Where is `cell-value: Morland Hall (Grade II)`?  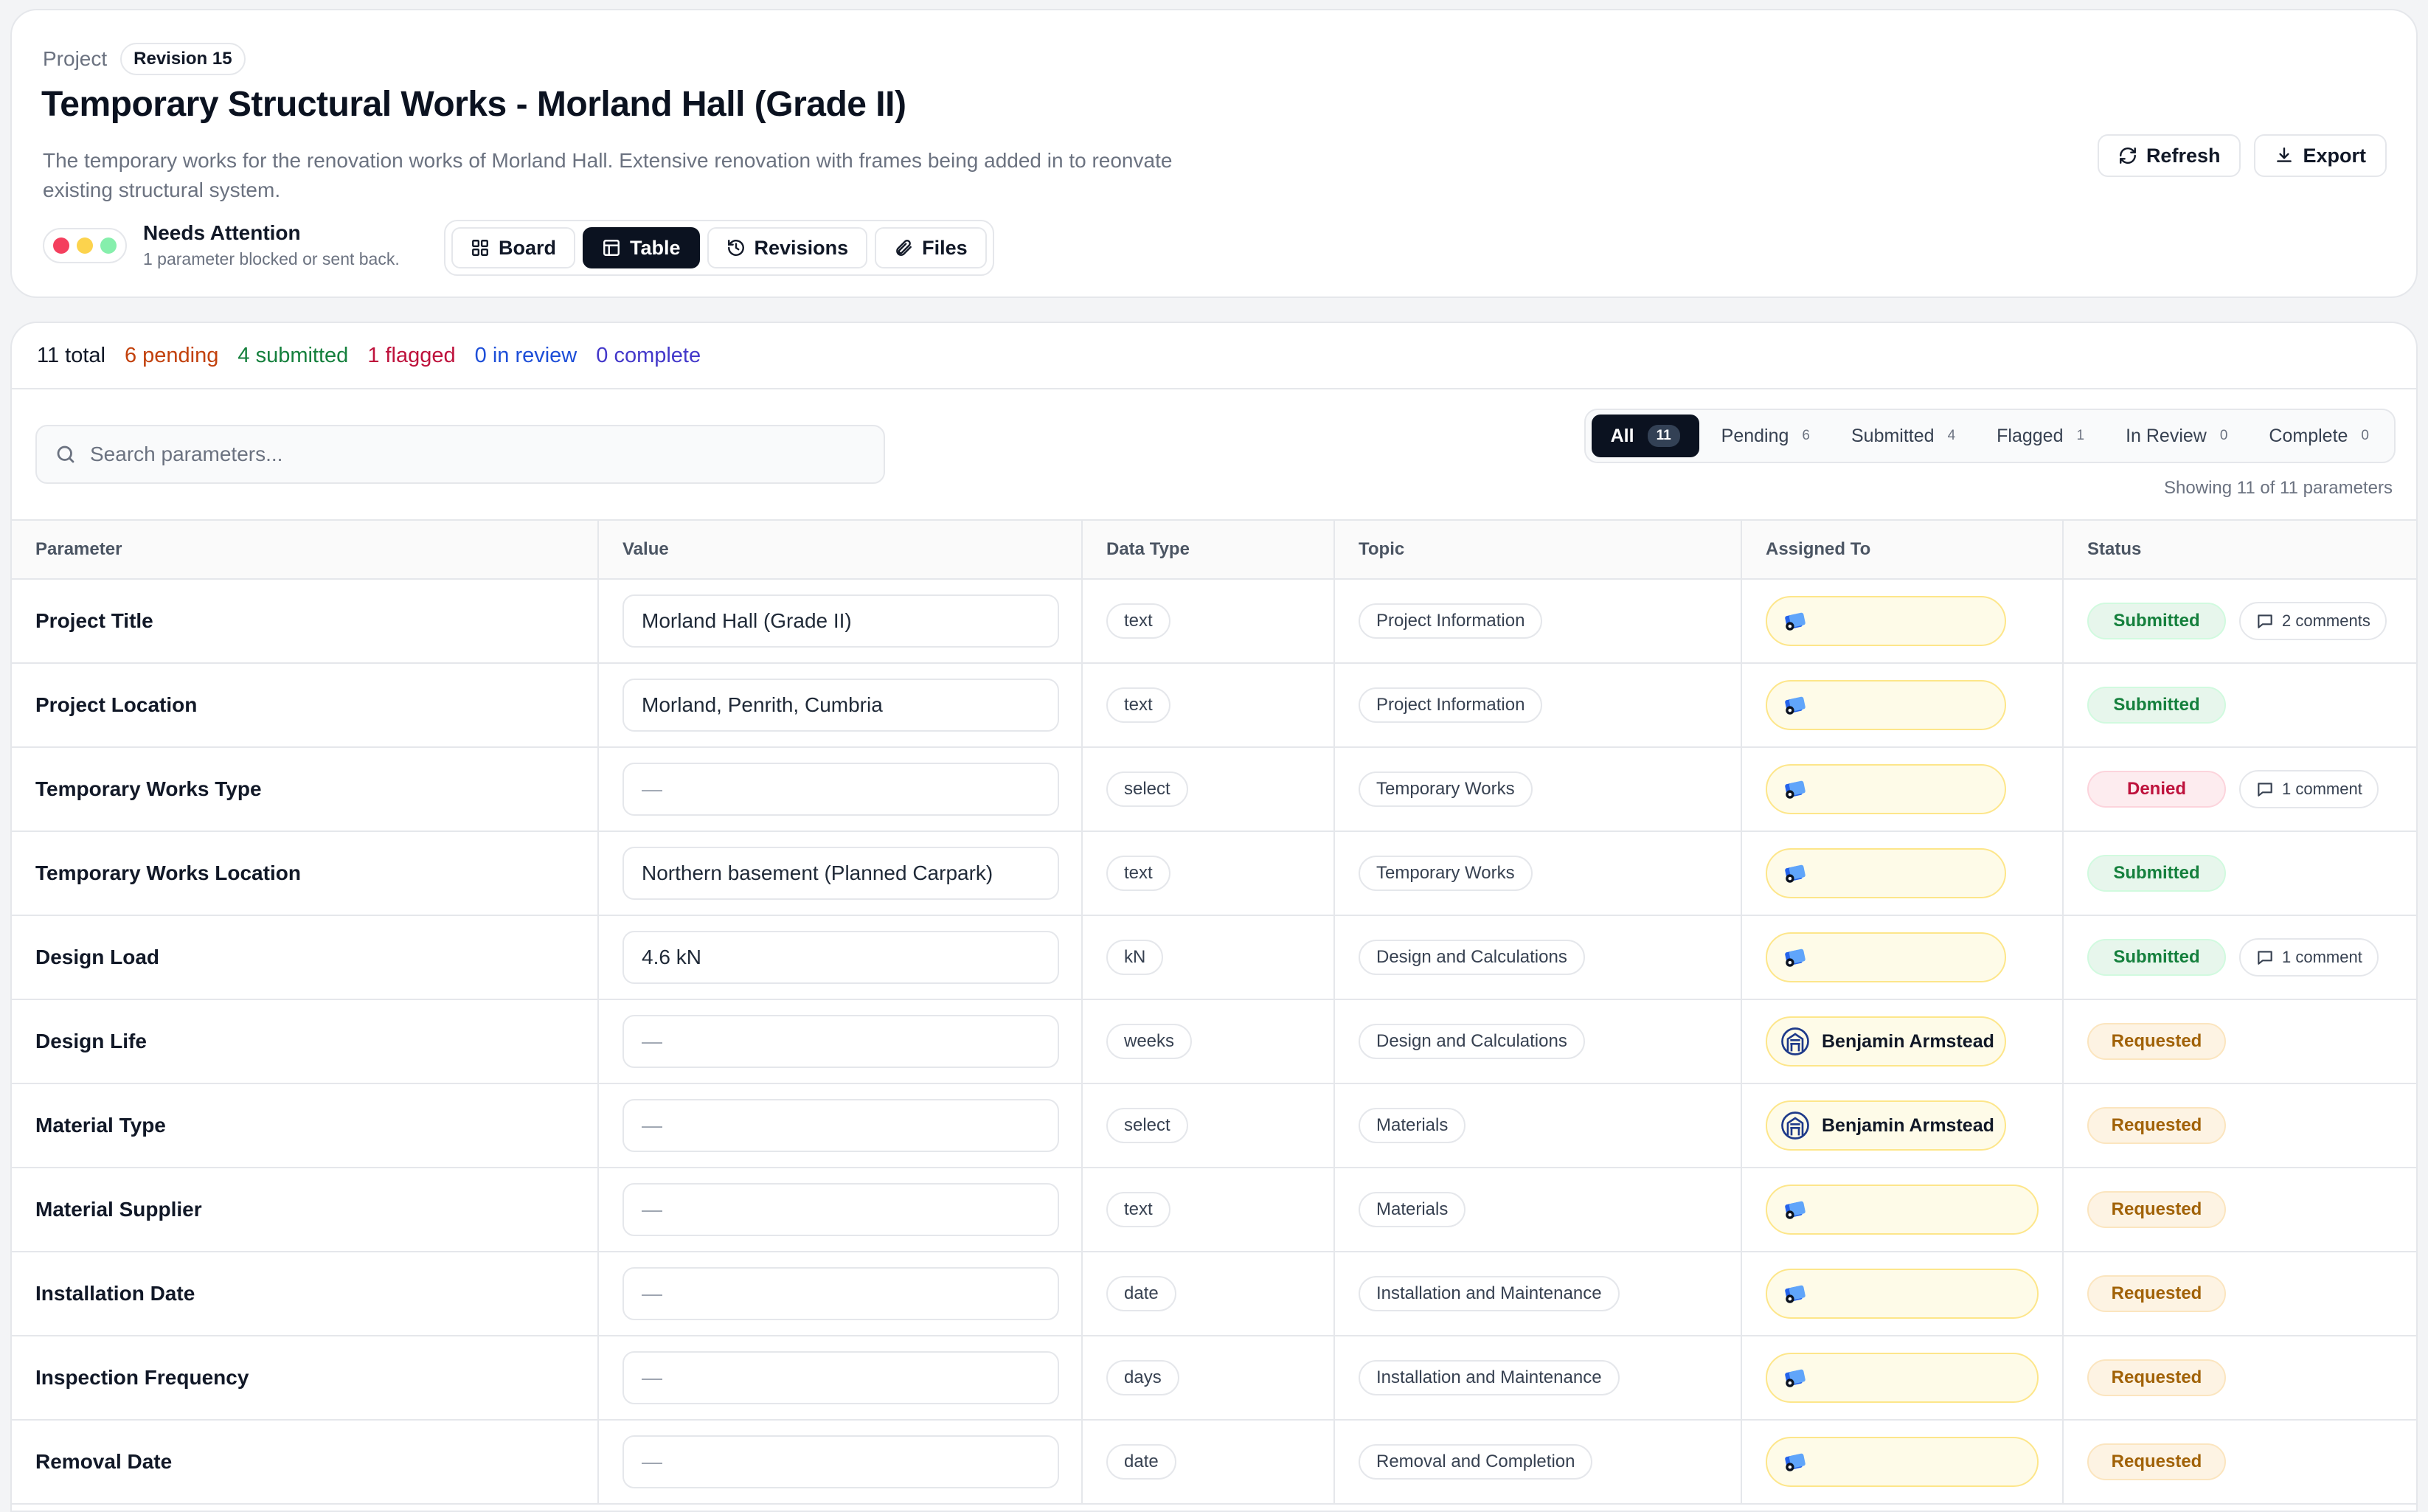 cell-value: Morland Hall (Grade II) is located at coordinates (841, 621).